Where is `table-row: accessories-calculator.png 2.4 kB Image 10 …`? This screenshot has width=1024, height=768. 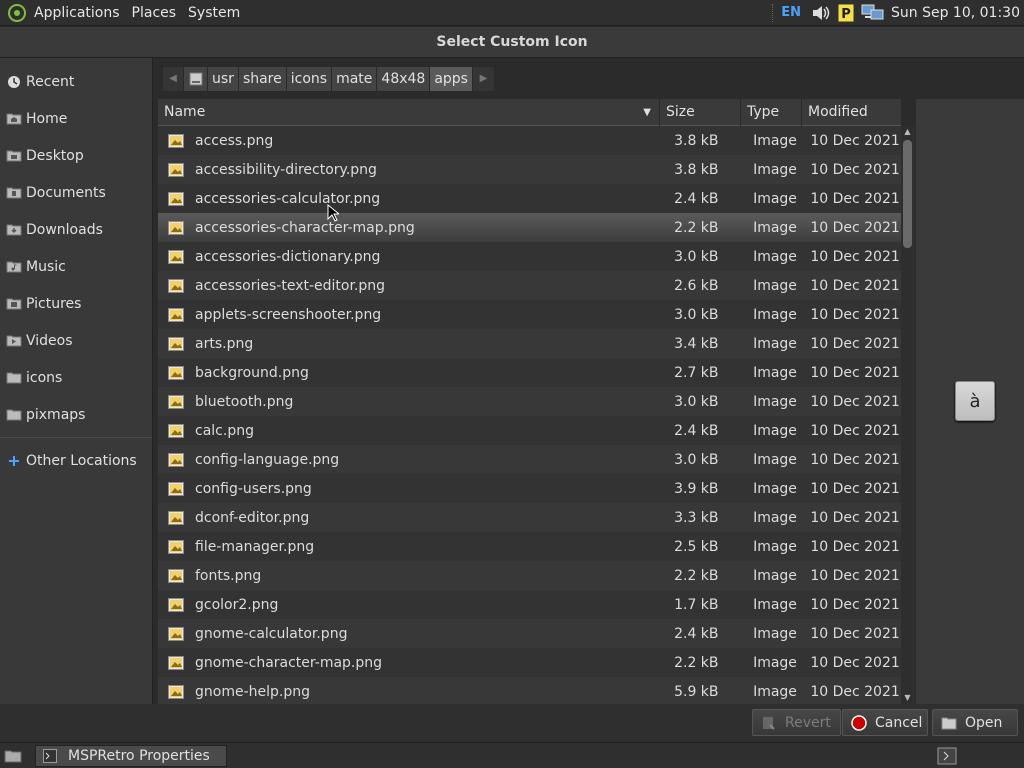 table-row: accessories-calculator.png 2.4 kB Image 10 … is located at coordinates (529, 198).